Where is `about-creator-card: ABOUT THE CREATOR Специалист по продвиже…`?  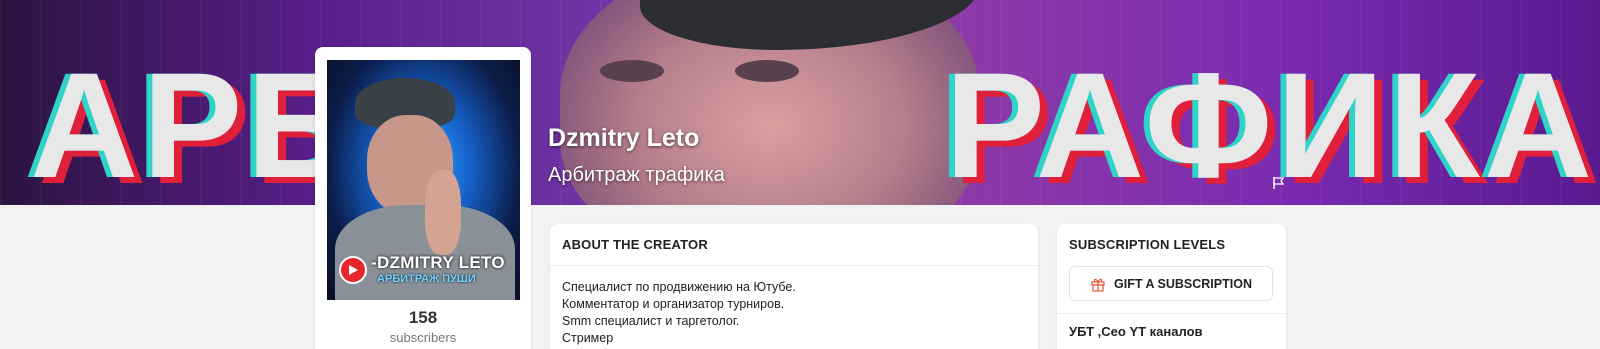
about-creator-card: ABOUT THE CREATOR Специалист по продвиже… is located at coordinates (794, 286).